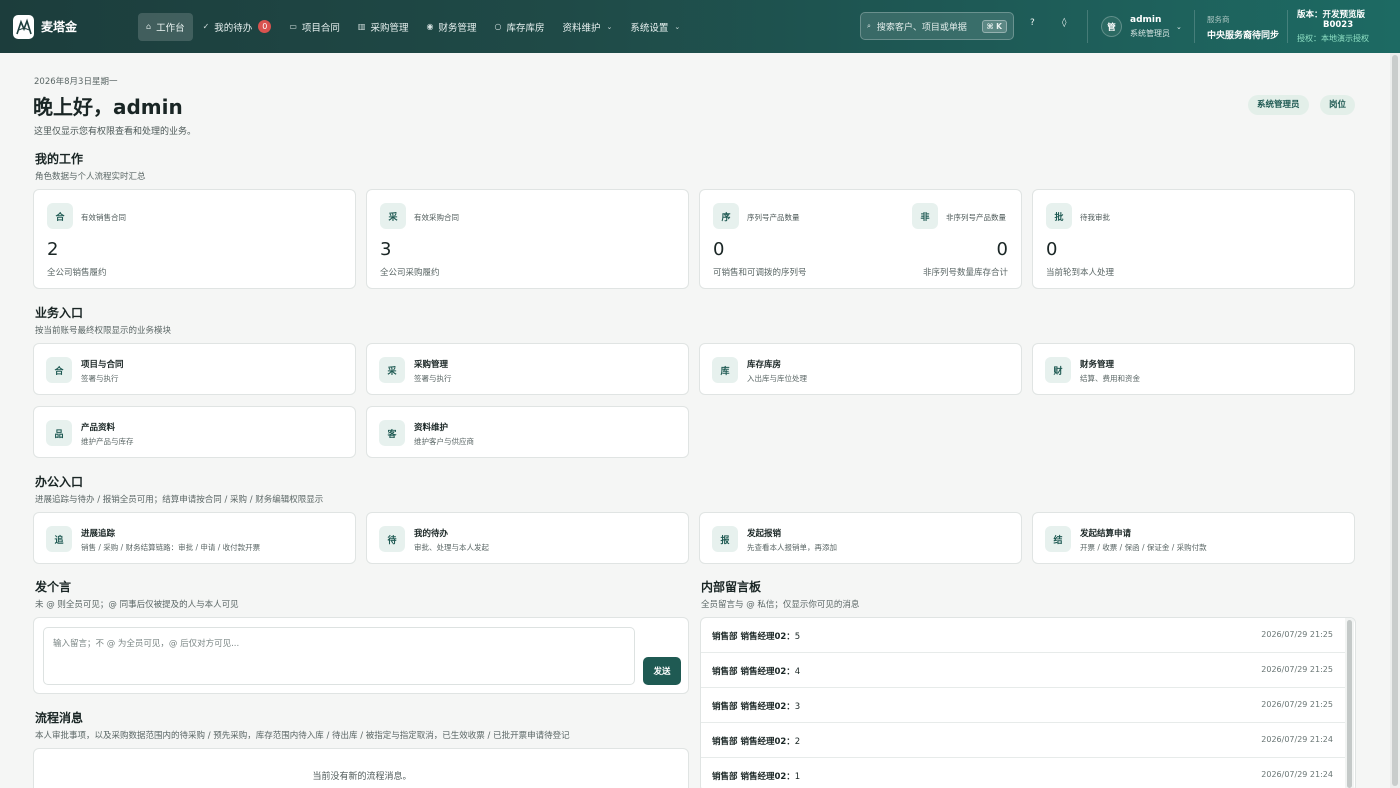  I want to click on entry-settlement: 结 发起结算申请 开票 / 收票 / 保函 / 保证金 / 采购付款, so click(1193, 538).